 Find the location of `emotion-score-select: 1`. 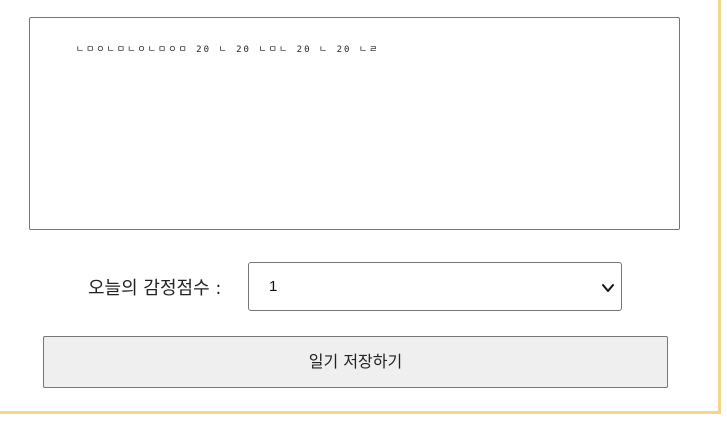

emotion-score-select: 1 is located at coordinates (435, 286).